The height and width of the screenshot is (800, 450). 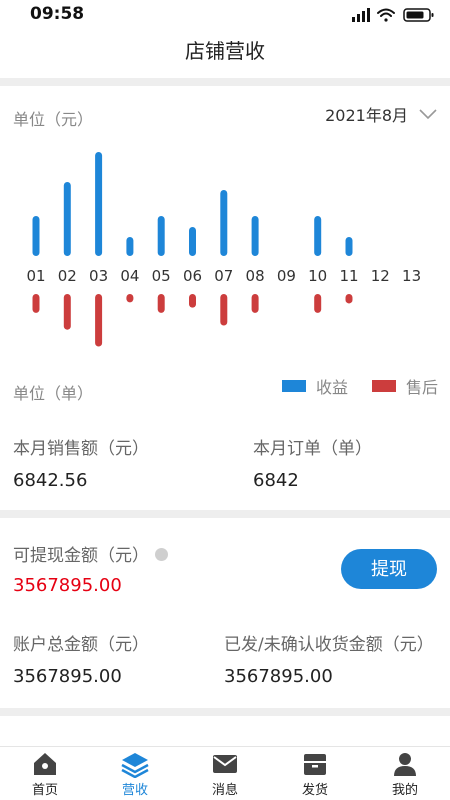 I want to click on box-icon, so click(x=315, y=764).